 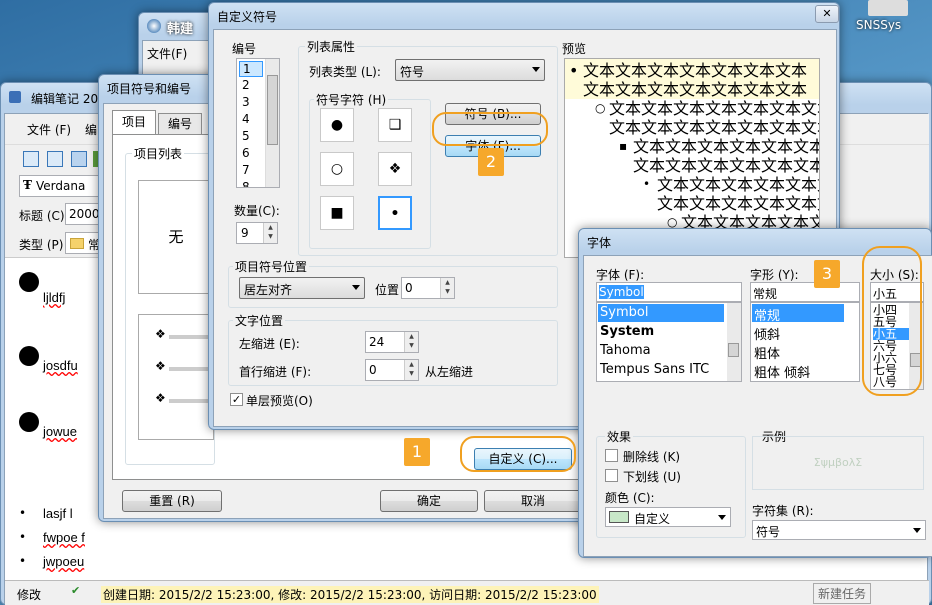 I want to click on count-spinner: 9 ▲ ▼, so click(x=257, y=233).